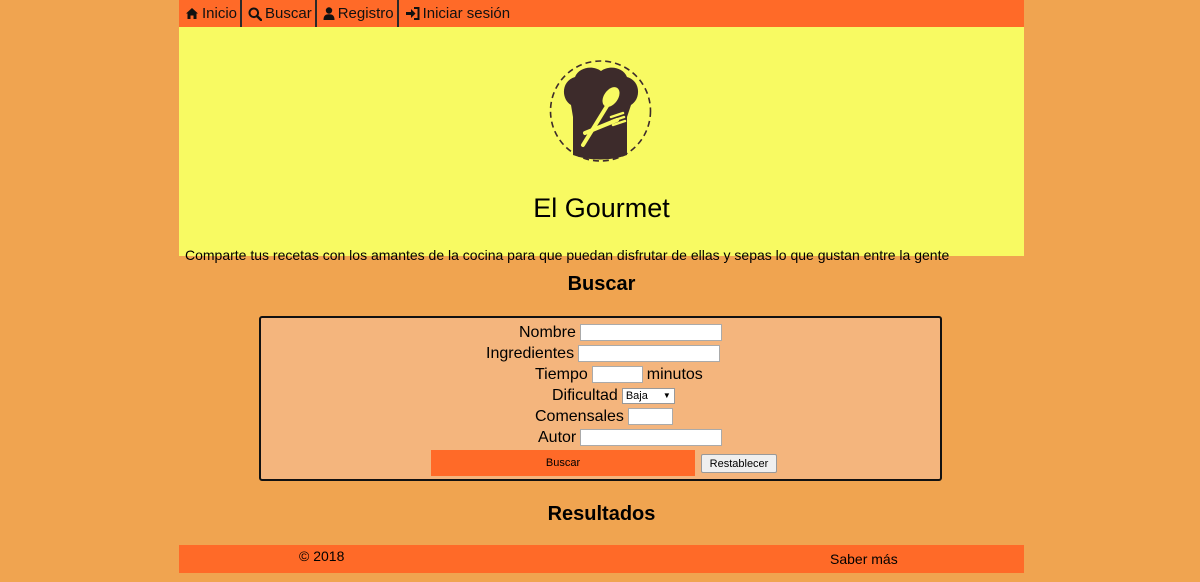 This screenshot has width=1200, height=582. What do you see at coordinates (557, 437) in the screenshot?
I see `autor-label: Autor` at bounding box center [557, 437].